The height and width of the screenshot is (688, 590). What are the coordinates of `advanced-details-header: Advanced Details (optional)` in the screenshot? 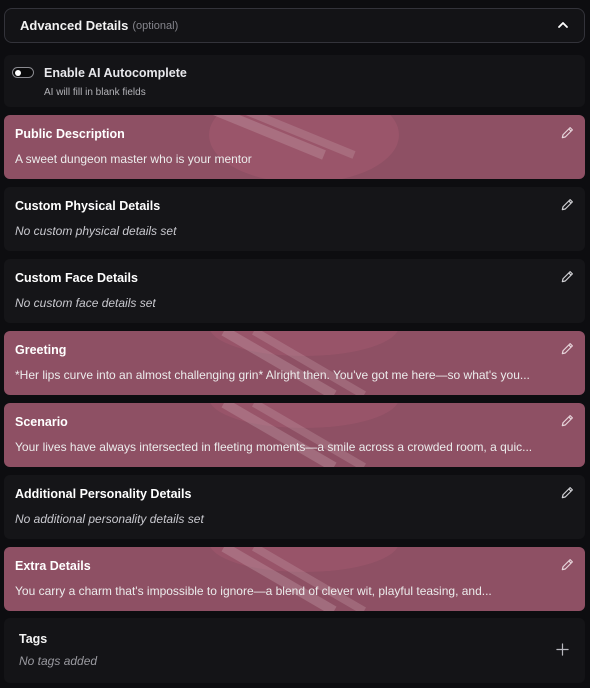 It's located at (294, 25).